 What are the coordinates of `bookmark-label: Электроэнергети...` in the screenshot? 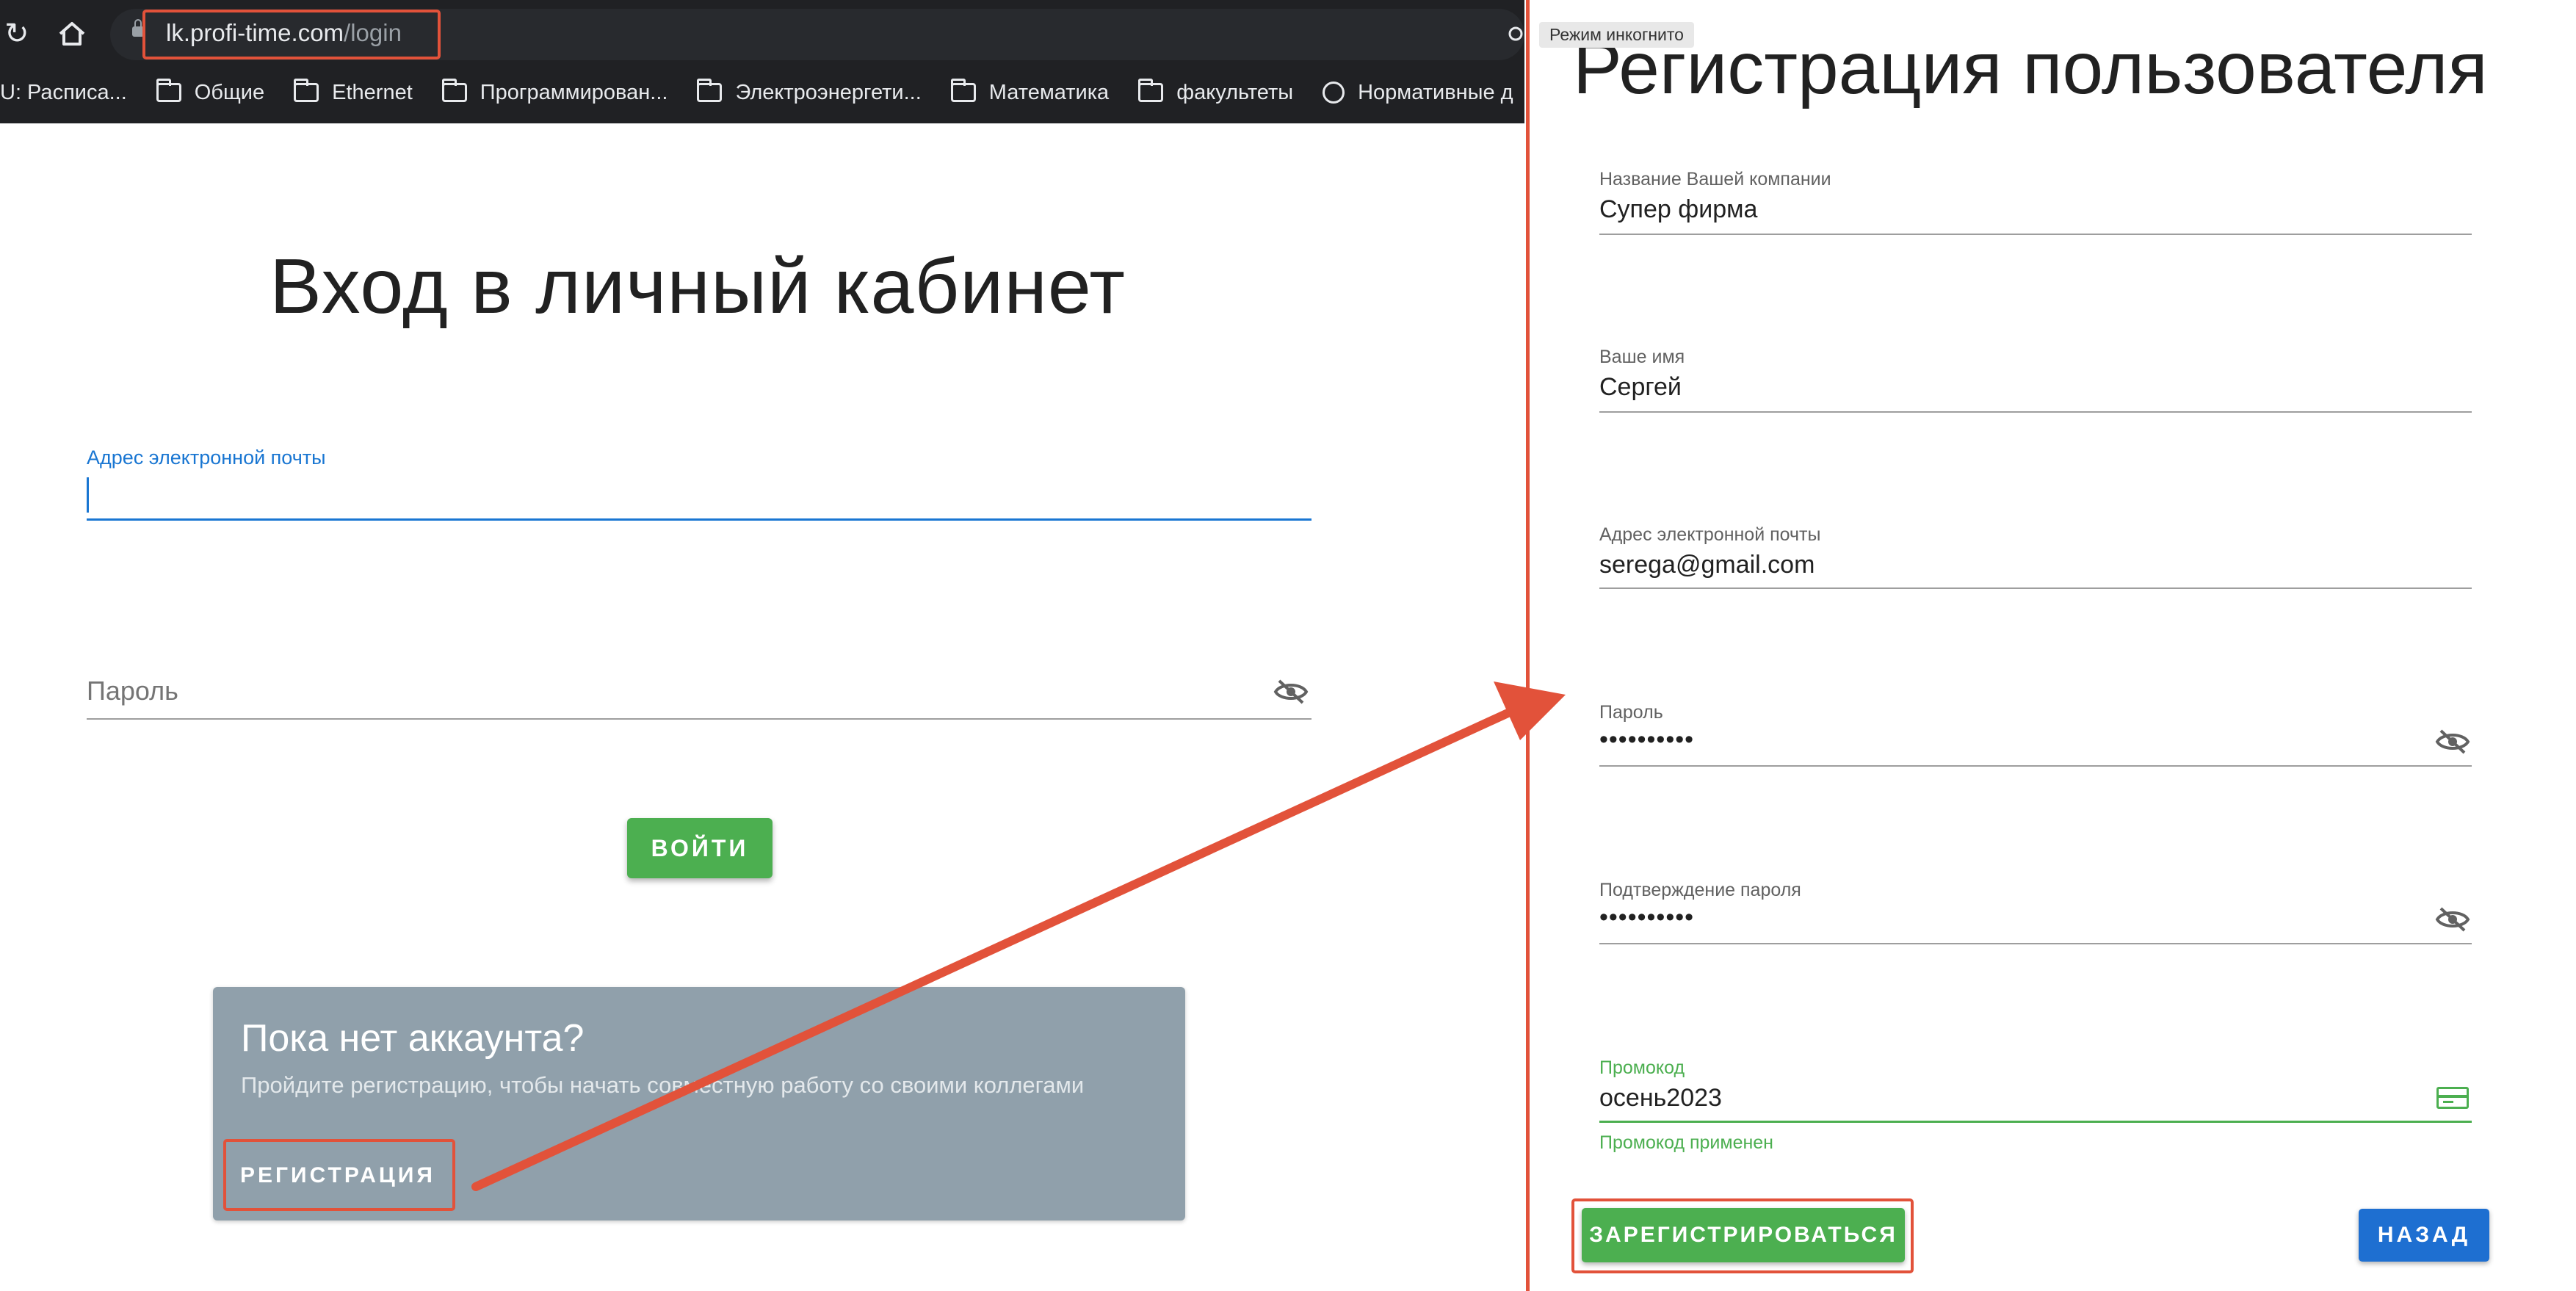 It's located at (828, 92).